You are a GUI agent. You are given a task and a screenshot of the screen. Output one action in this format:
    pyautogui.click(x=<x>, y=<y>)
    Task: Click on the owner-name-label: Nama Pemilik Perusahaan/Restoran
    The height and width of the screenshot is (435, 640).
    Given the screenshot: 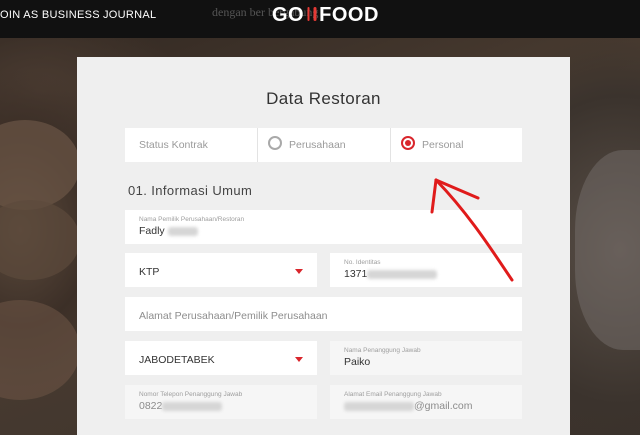 What is the action you would take?
    pyautogui.click(x=192, y=219)
    